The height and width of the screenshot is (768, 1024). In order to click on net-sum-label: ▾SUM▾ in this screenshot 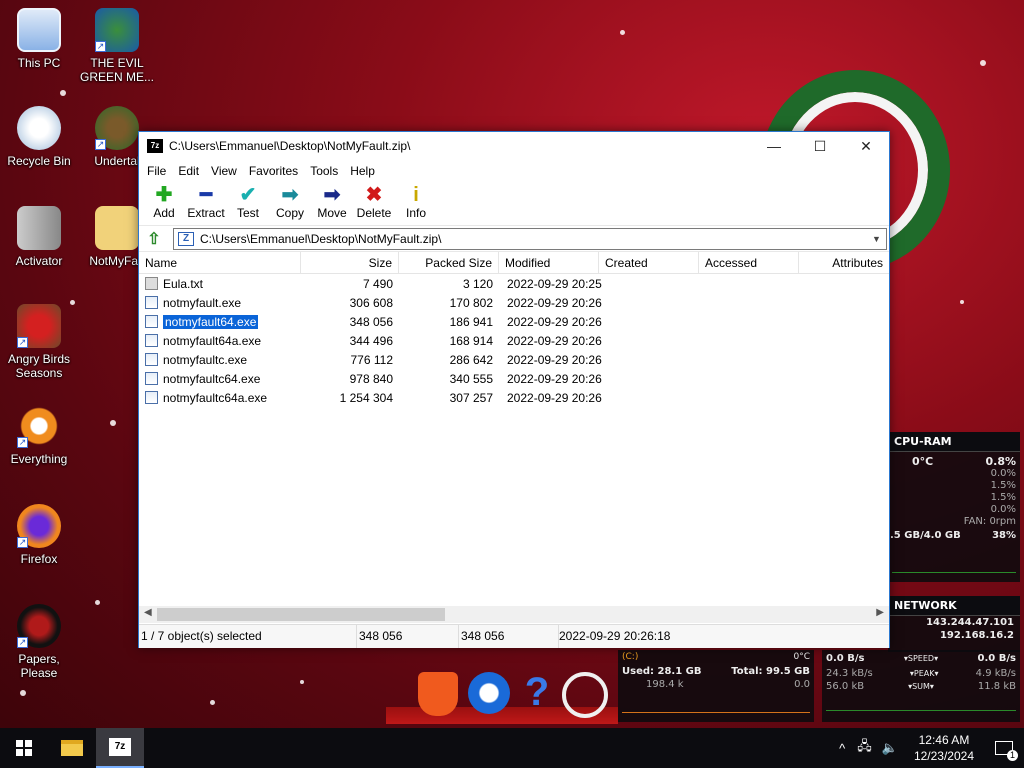, I will do `click(921, 686)`.